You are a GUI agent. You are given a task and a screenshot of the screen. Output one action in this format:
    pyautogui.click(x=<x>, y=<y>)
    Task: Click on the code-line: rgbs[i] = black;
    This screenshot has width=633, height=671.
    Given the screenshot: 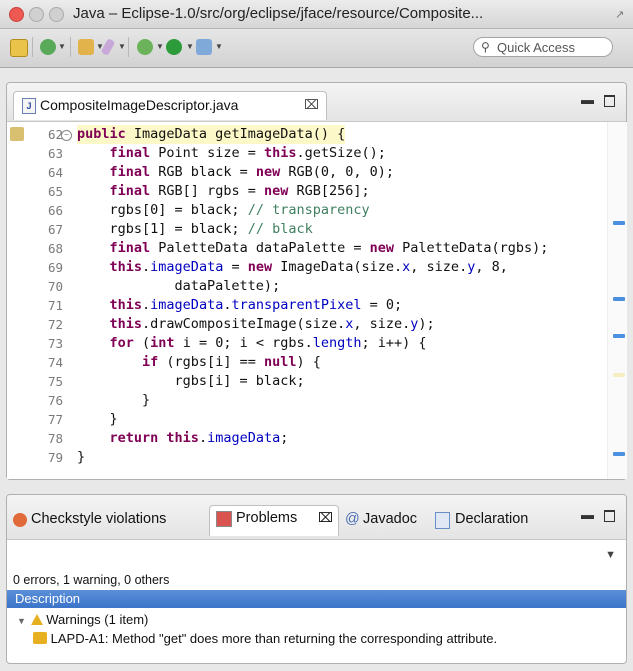 What is the action you would take?
    pyautogui.click(x=191, y=381)
    